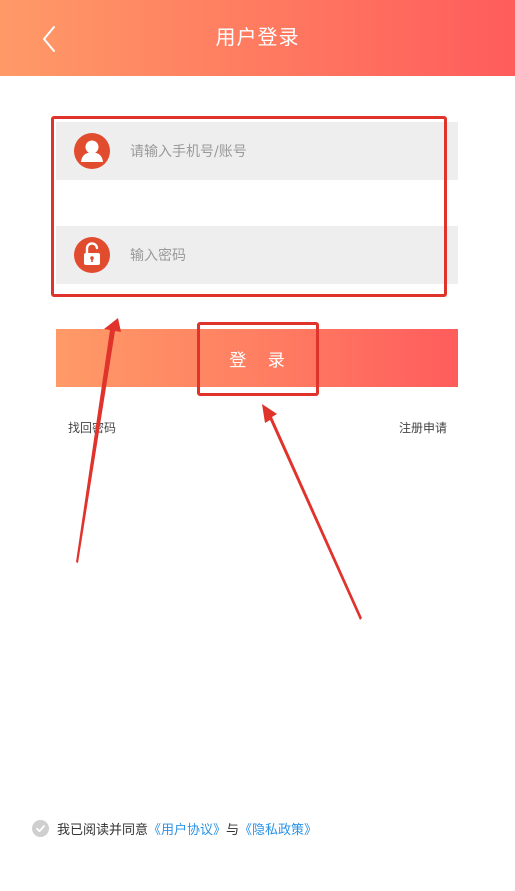 This screenshot has width=515, height=891. What do you see at coordinates (92, 255) in the screenshot?
I see `unlock-icon` at bounding box center [92, 255].